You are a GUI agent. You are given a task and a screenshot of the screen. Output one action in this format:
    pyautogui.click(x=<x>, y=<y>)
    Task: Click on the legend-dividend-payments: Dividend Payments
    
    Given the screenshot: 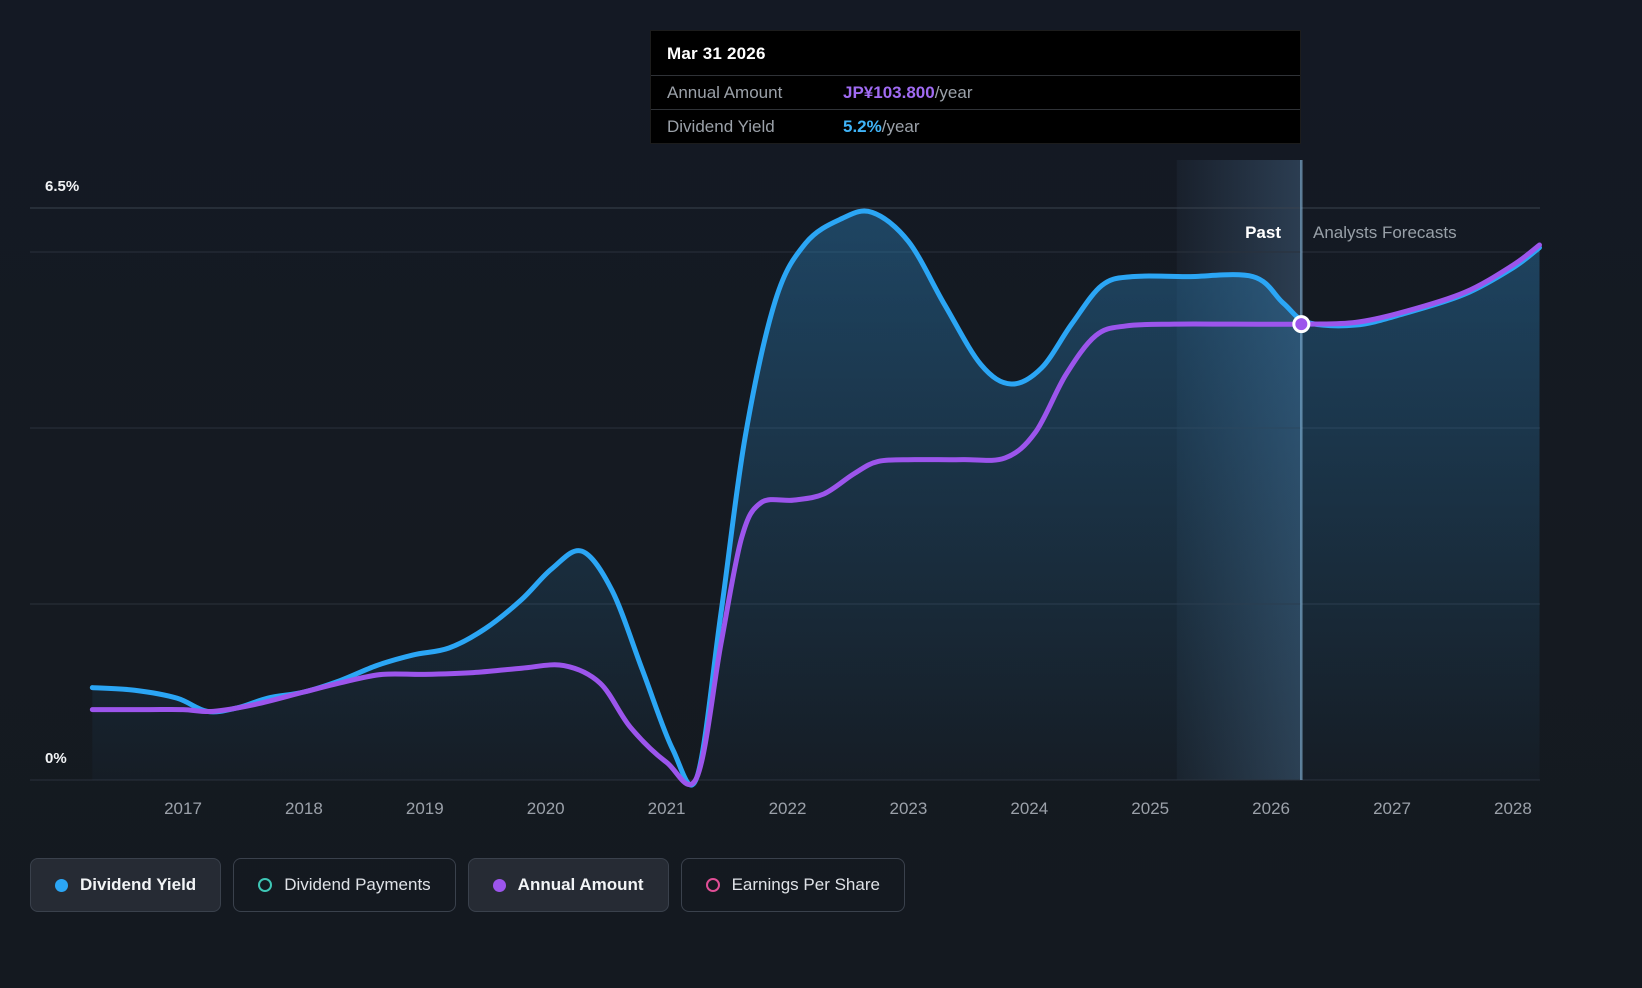 What is the action you would take?
    pyautogui.click(x=344, y=885)
    